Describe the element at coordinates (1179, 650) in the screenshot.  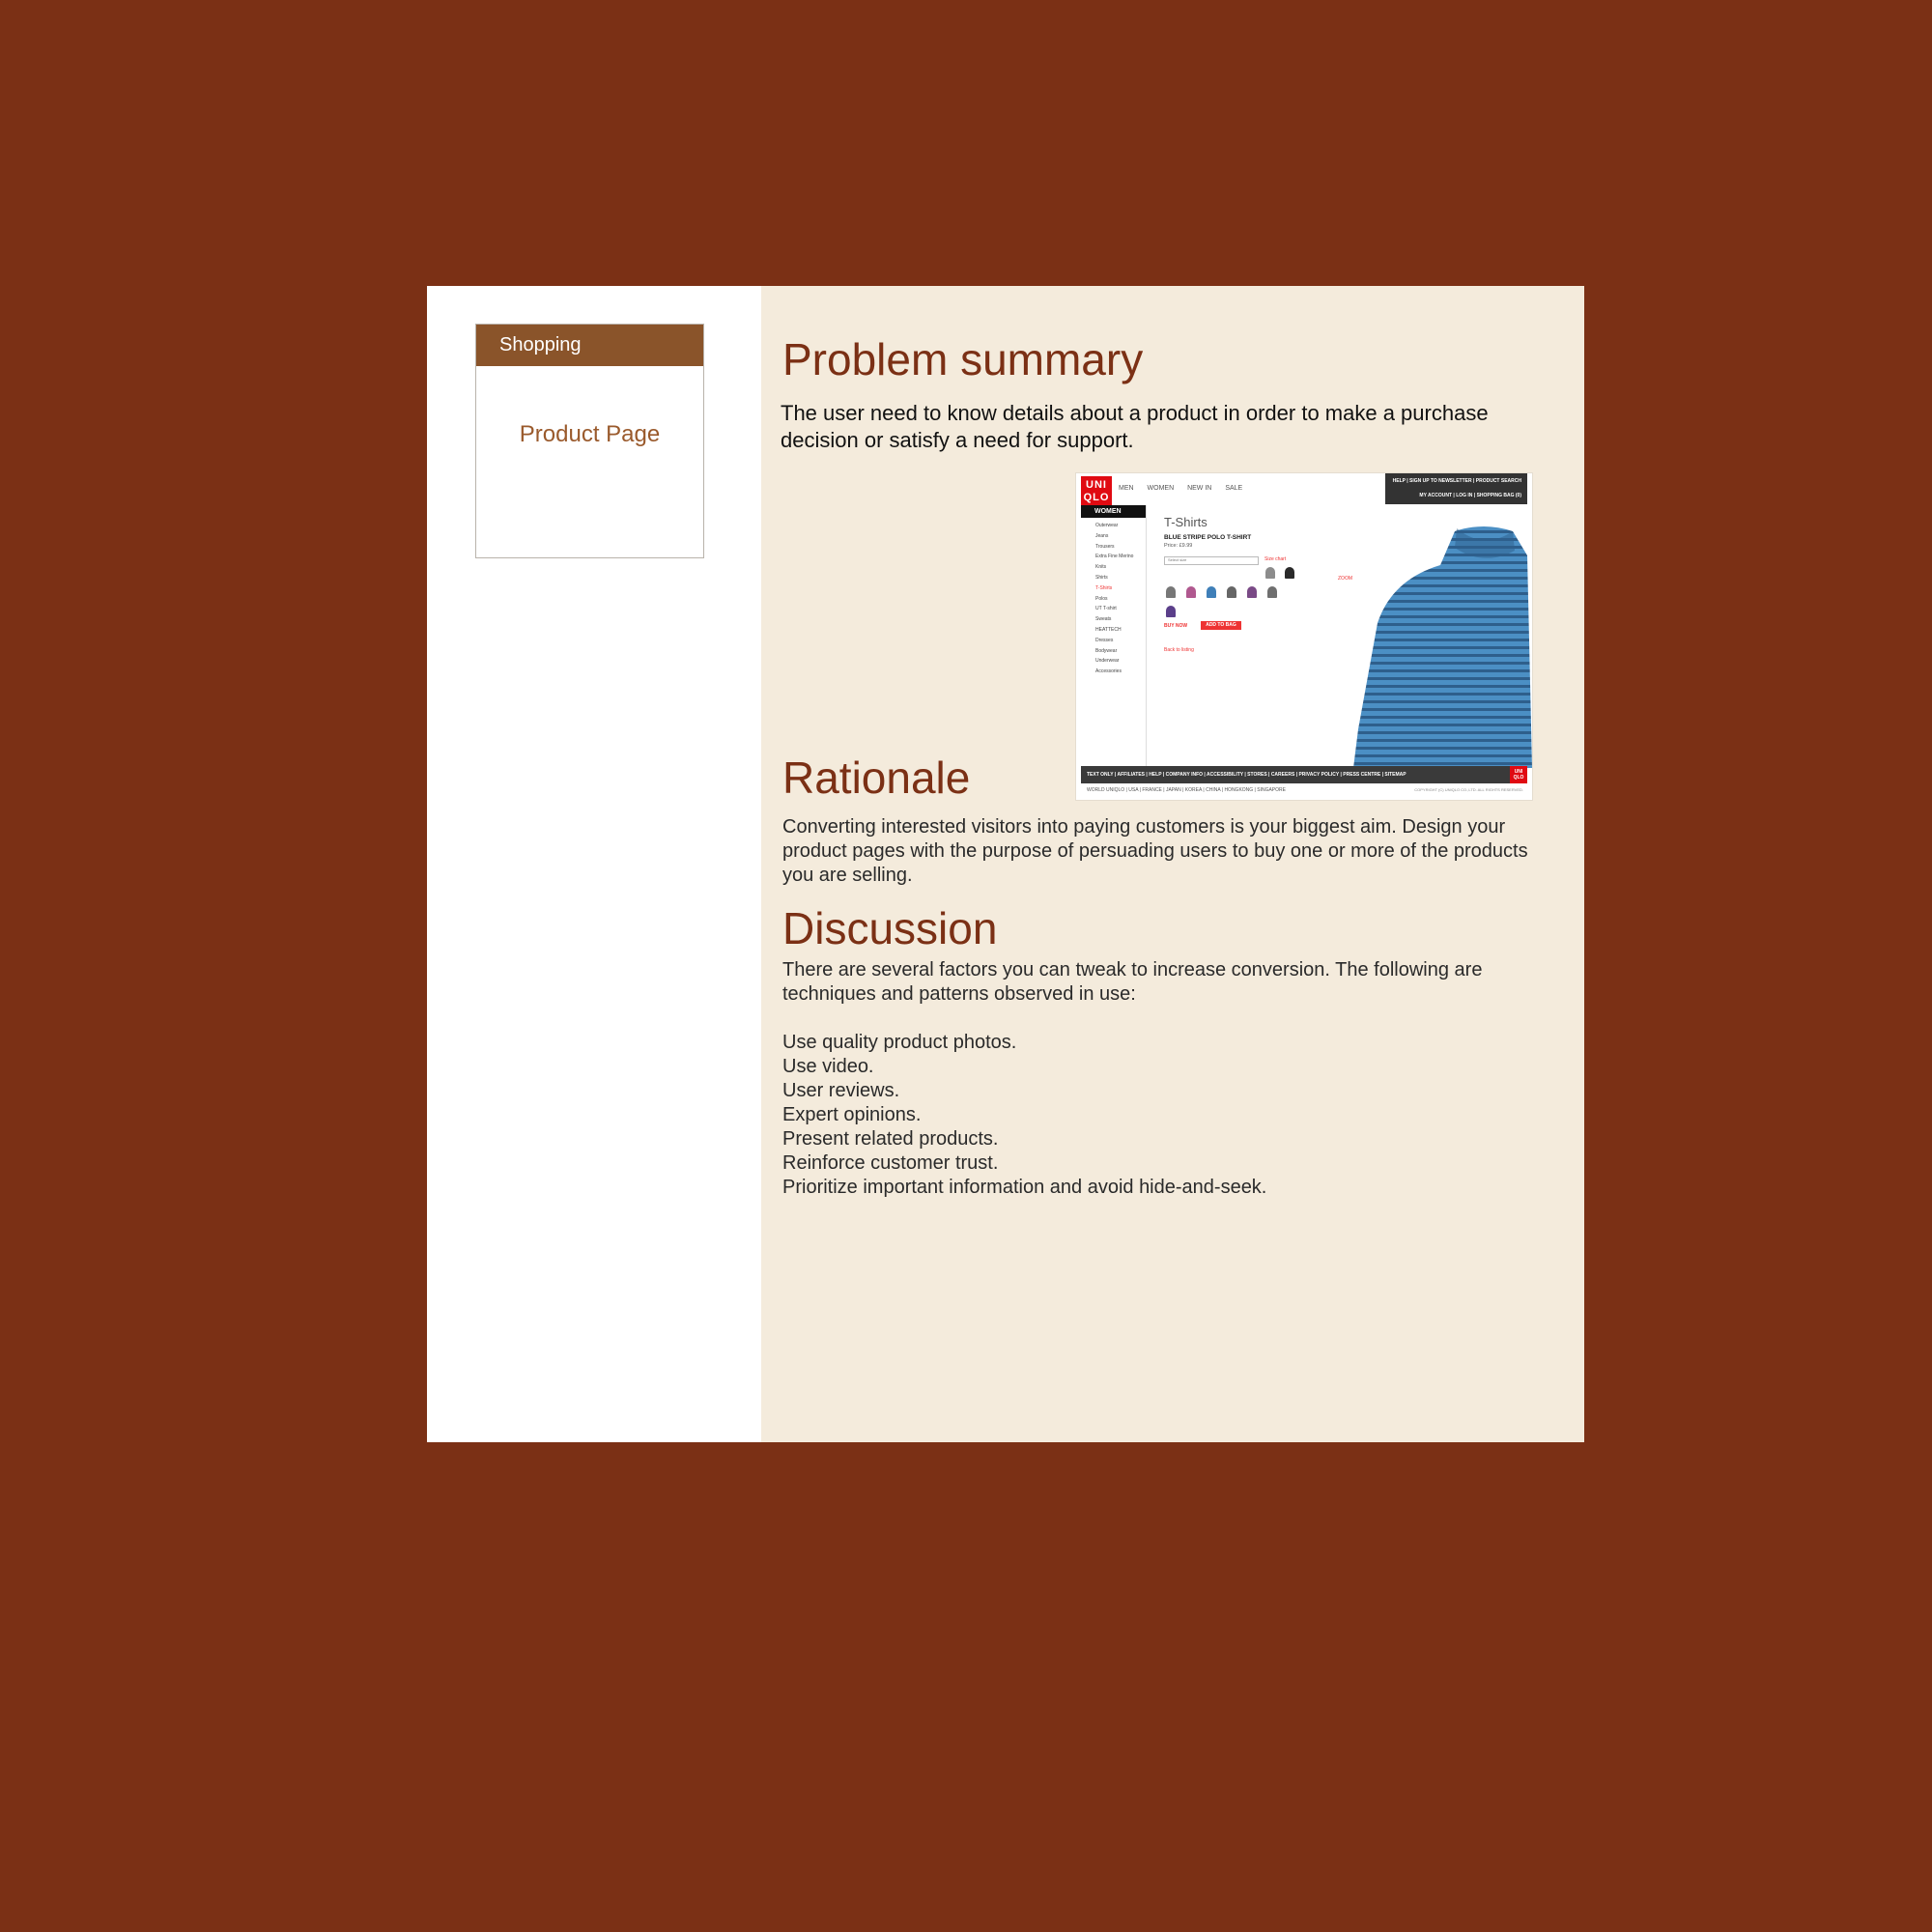
I see `screenshot-back-link: Back to listing` at that location.